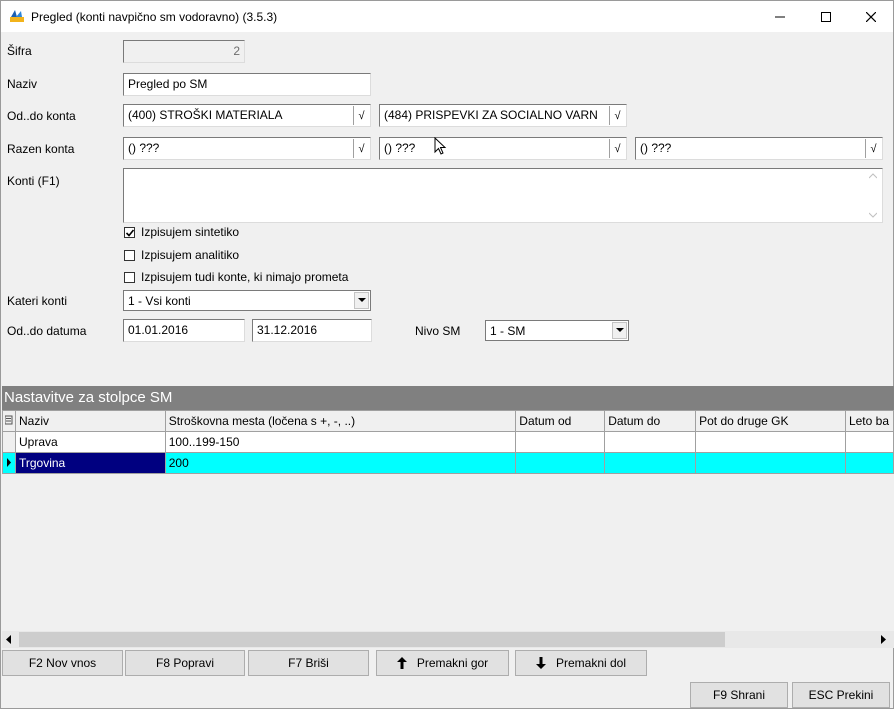 The image size is (894, 709). Describe the element at coordinates (19, 51) in the screenshot. I see `sifra-label: Šifra` at that location.